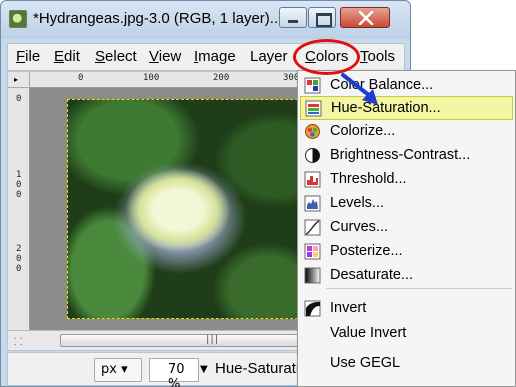  I want to click on brightness-contrast-icon, so click(312, 155).